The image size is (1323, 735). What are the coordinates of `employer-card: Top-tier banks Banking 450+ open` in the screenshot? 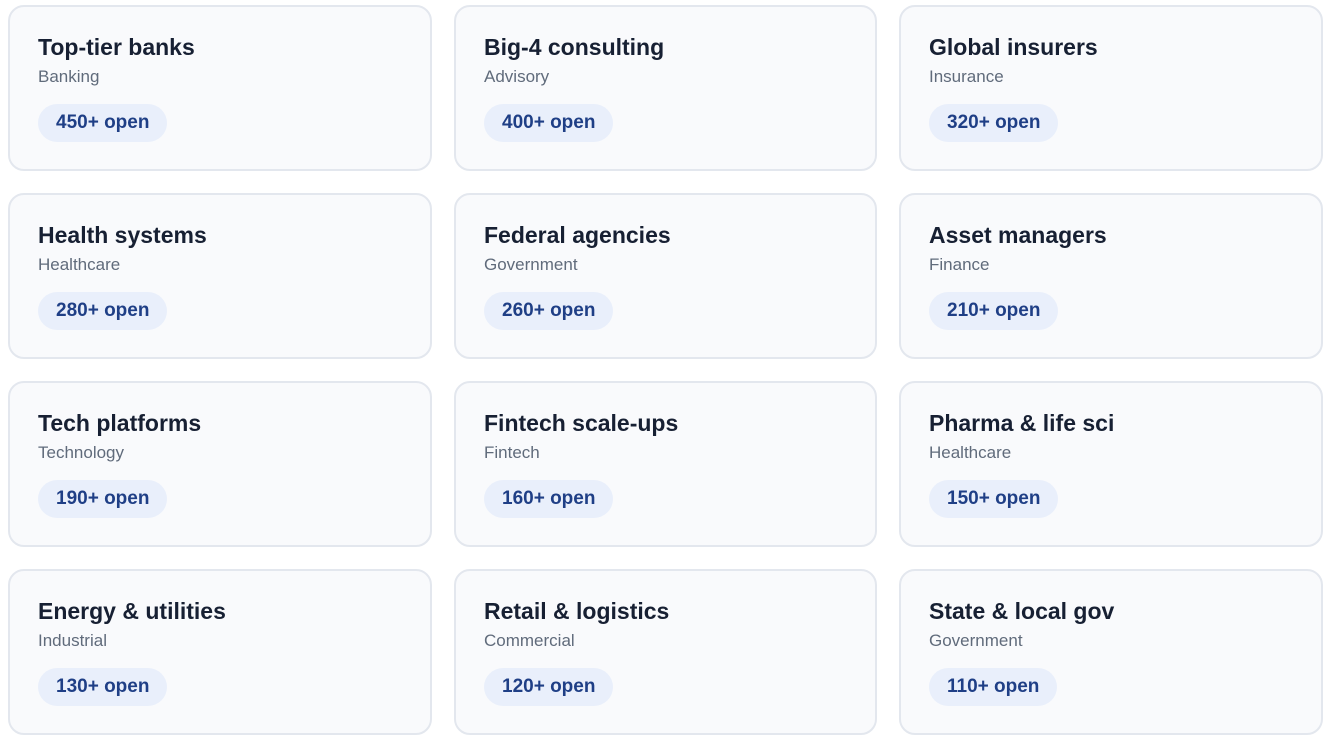 It's located at (220, 88).